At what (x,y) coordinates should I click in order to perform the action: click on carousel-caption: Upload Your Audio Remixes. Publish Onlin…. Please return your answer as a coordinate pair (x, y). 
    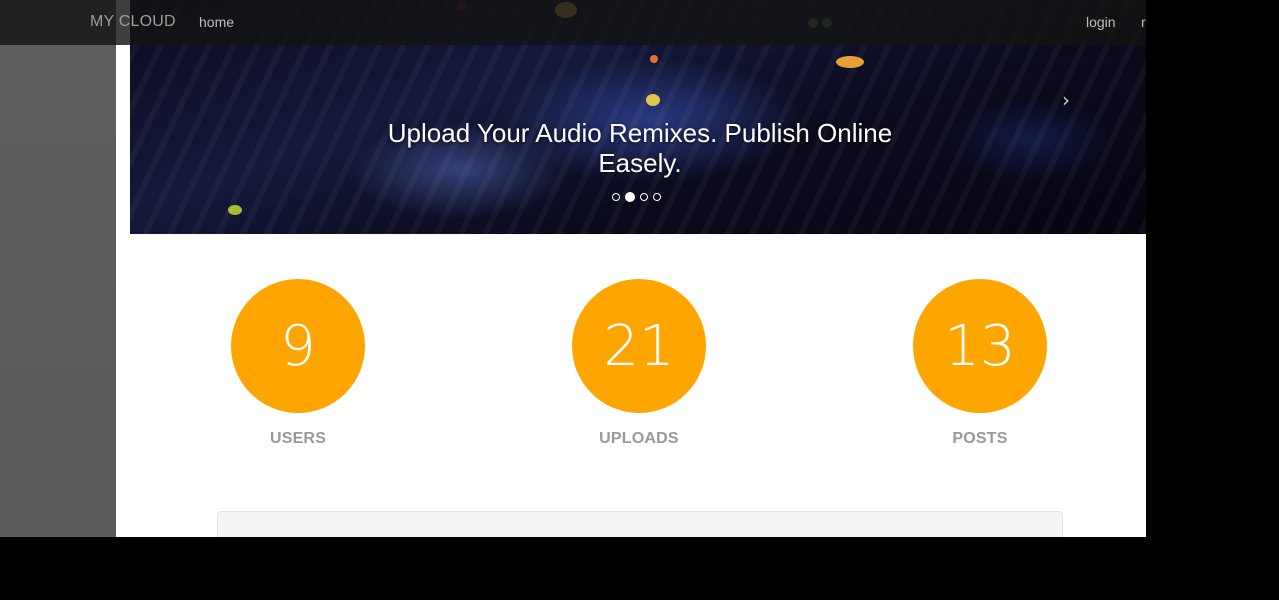
    Looking at the image, I should click on (640, 148).